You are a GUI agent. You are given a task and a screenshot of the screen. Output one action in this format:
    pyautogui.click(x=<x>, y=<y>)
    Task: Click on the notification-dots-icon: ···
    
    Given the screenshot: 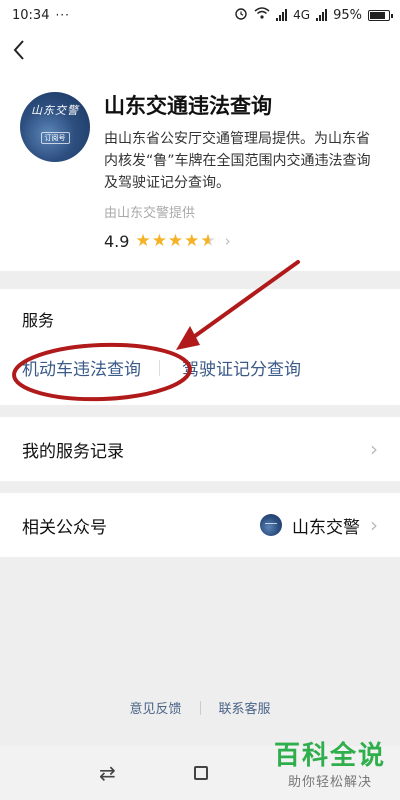 What is the action you would take?
    pyautogui.click(x=62, y=15)
    